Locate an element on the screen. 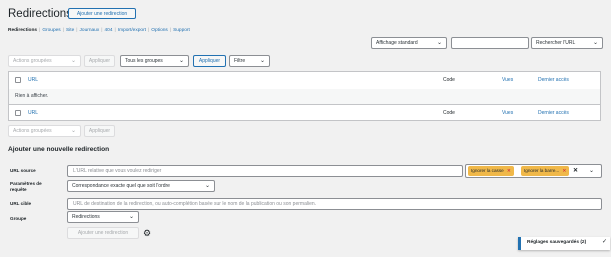  subnav-item-support: Support is located at coordinates (181, 30).